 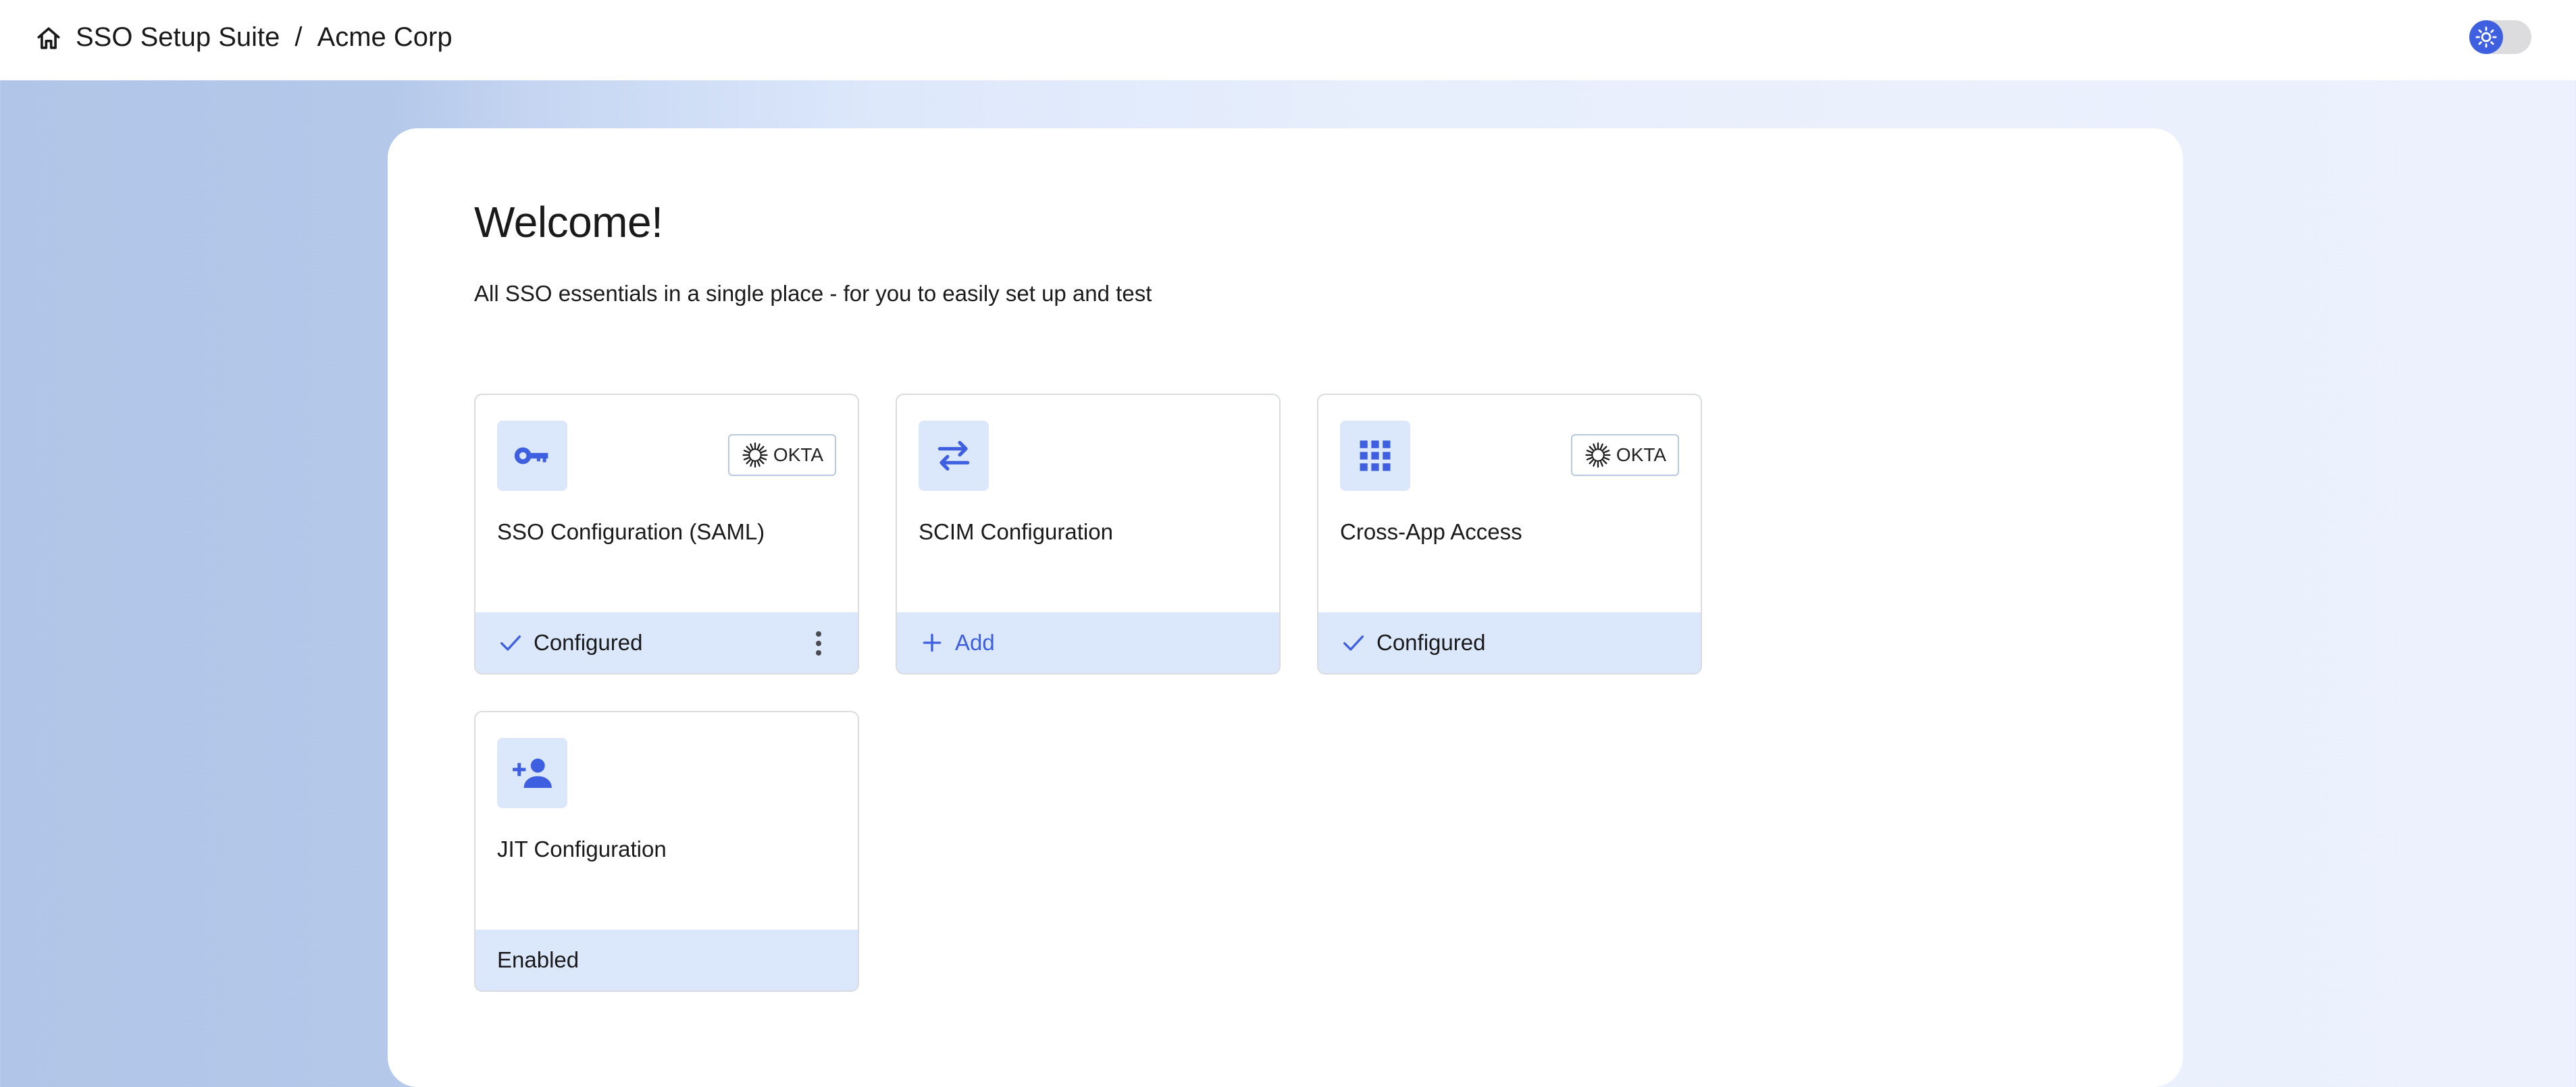 I want to click on add-user-icon, so click(x=532, y=773).